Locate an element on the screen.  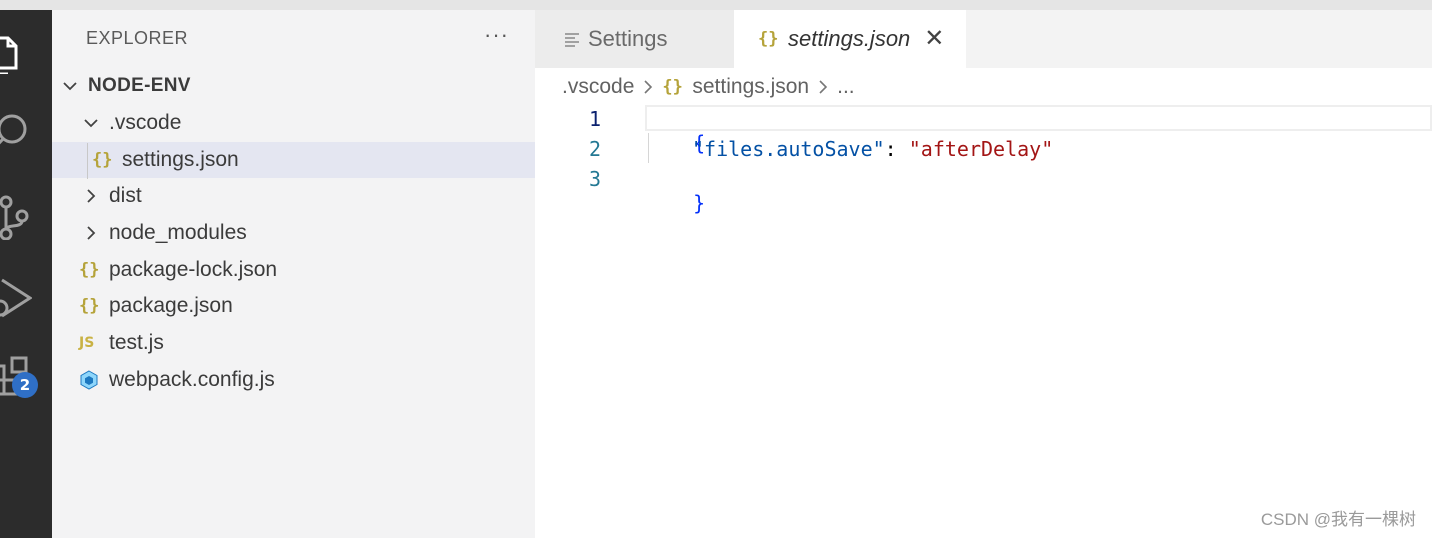
tree-item-label: package-lock.json is located at coordinates (193, 269).